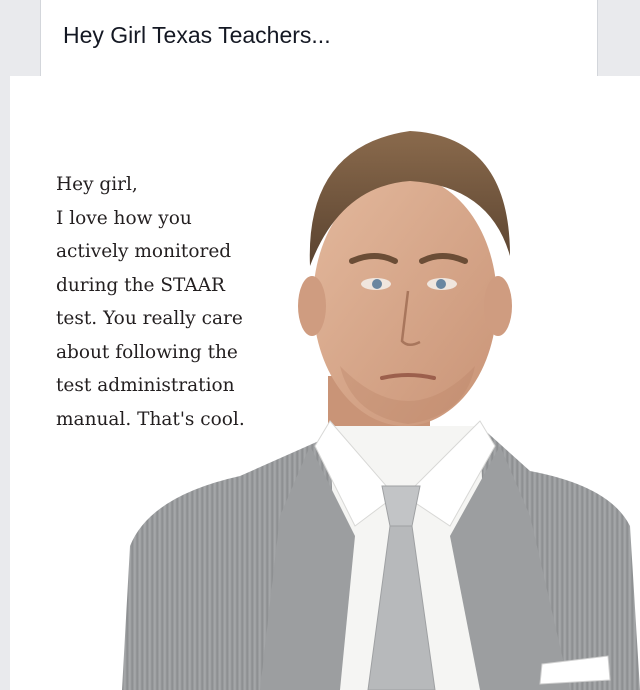  I want to click on quote-line: manual. That's cool., so click(150, 419).